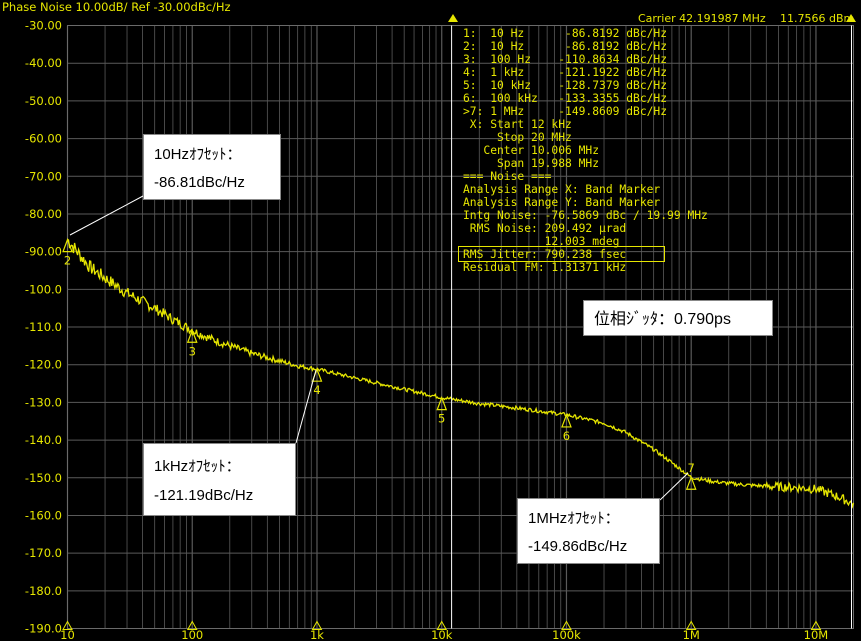  Describe the element at coordinates (43, 26) in the screenshot. I see `y-tick-label: -30.00` at that location.